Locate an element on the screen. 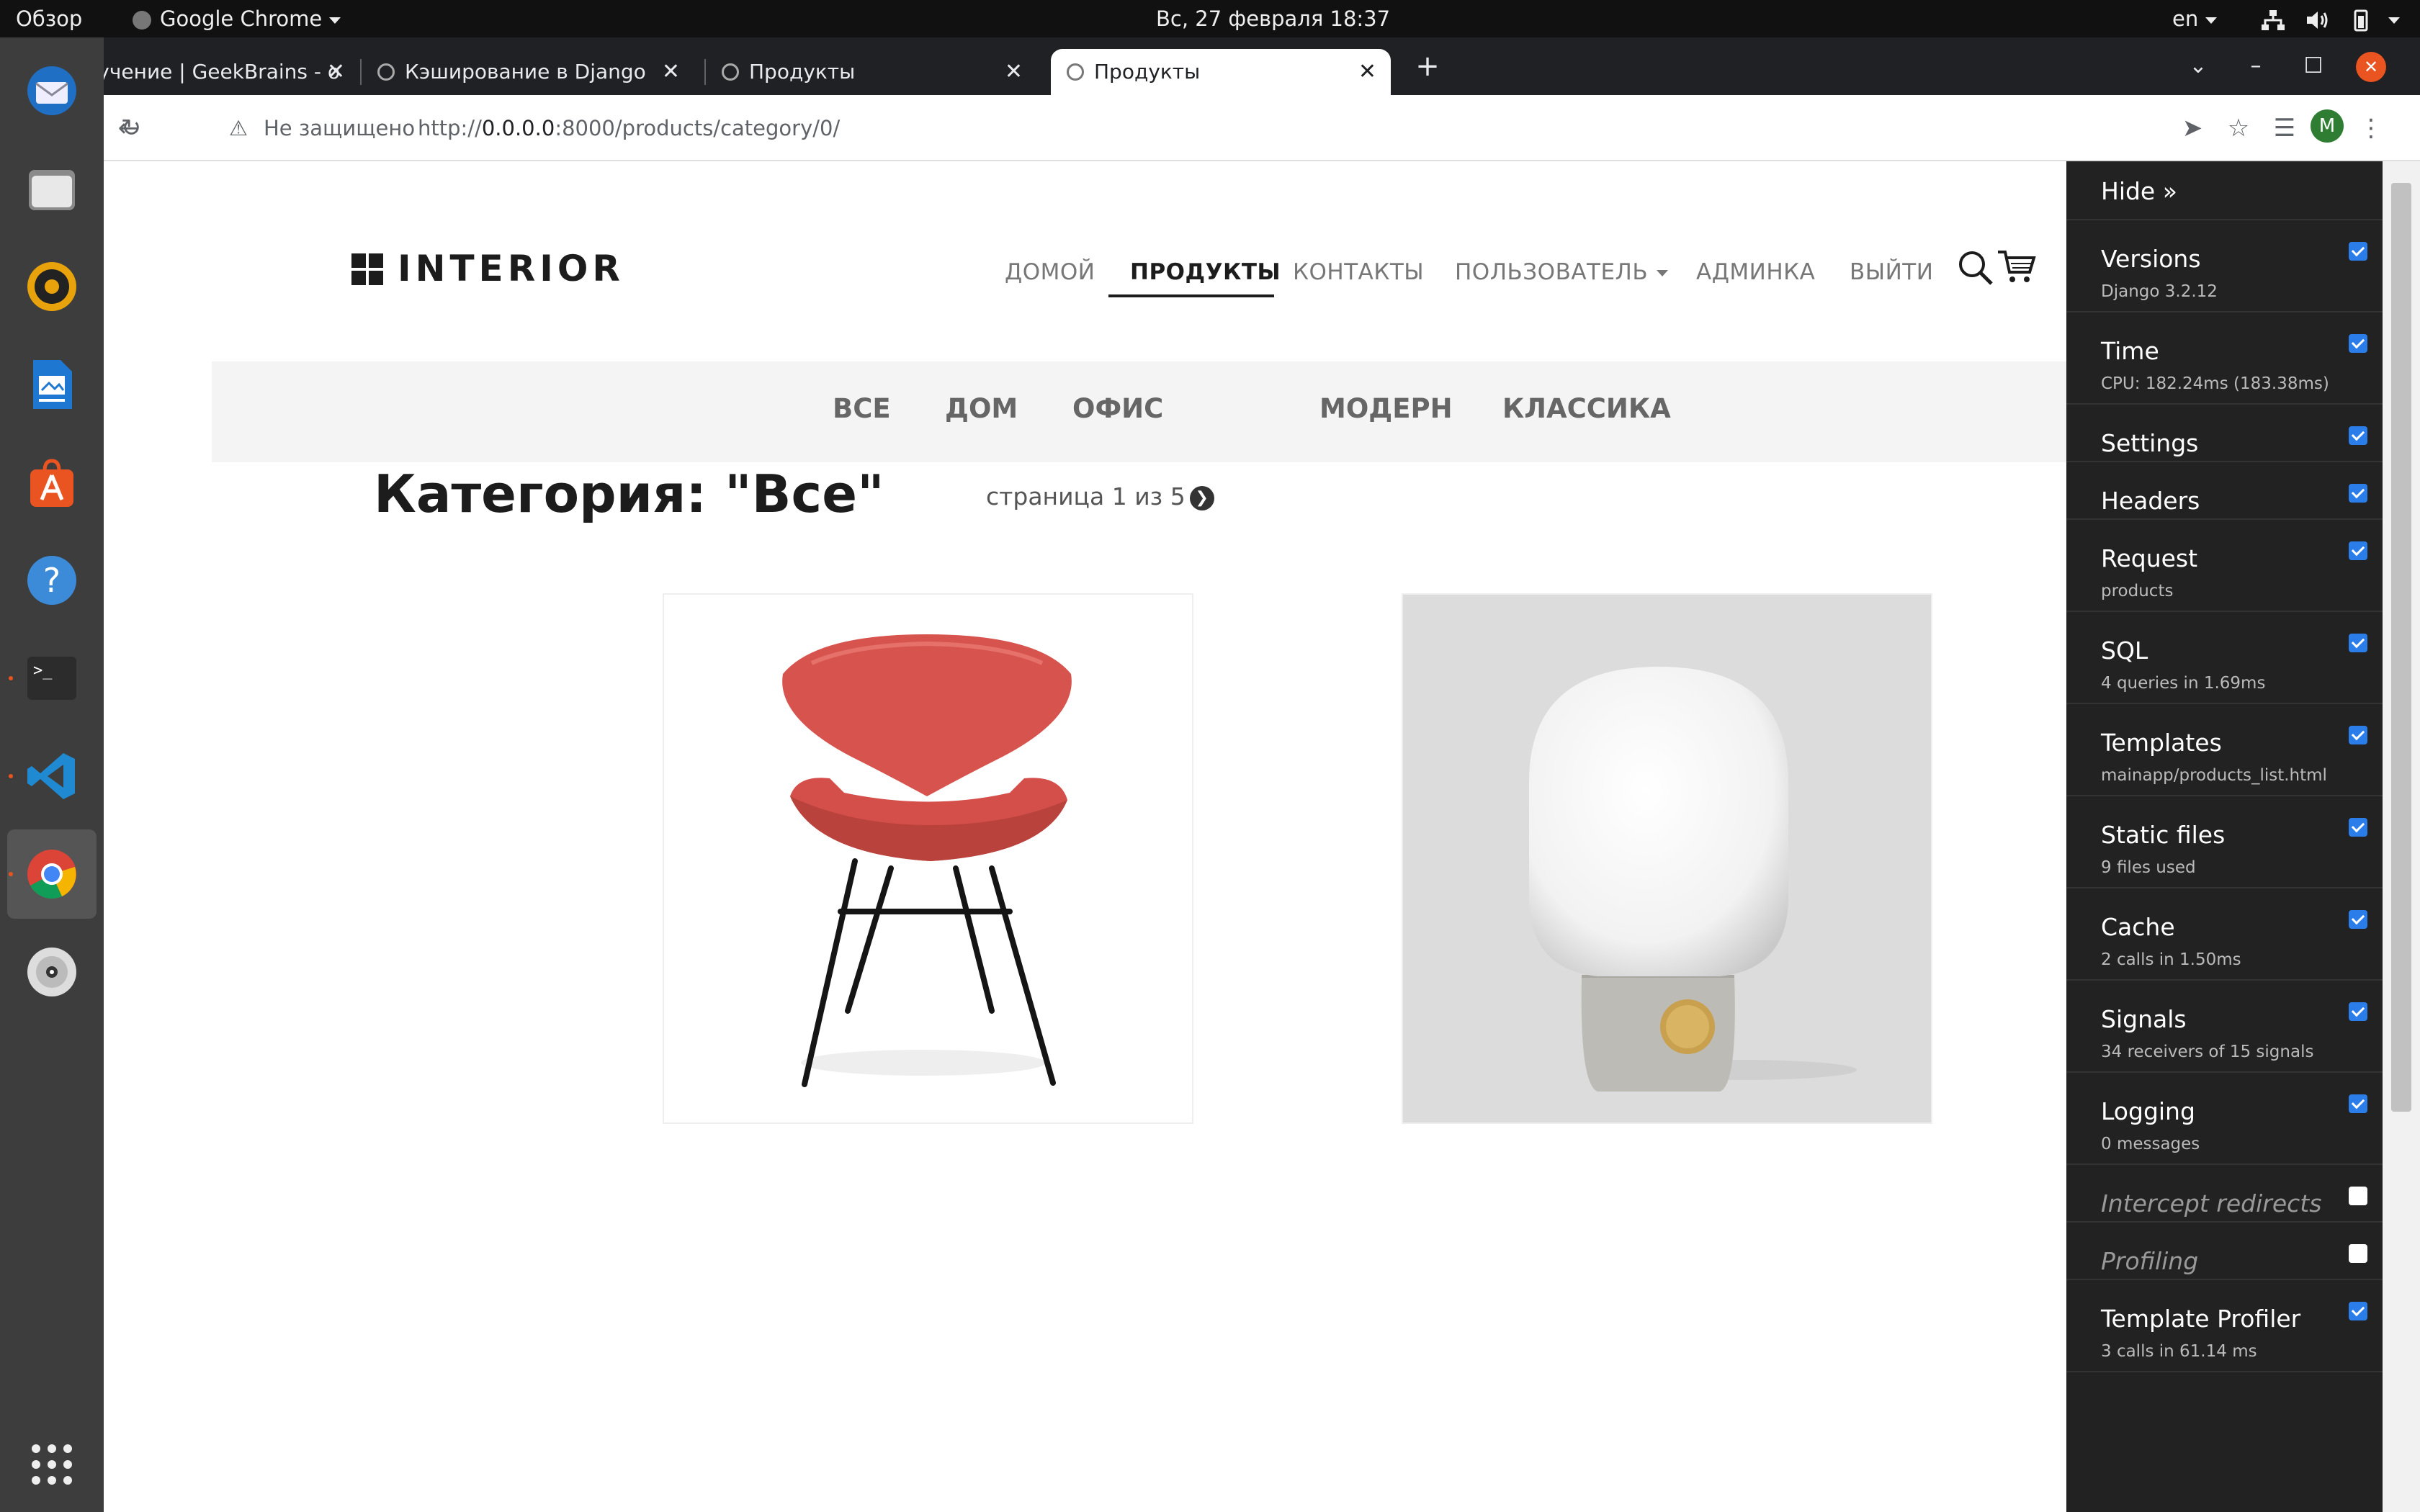 The height and width of the screenshot is (1512, 2420). app-menu: Google Chrome is located at coordinates (237, 18).